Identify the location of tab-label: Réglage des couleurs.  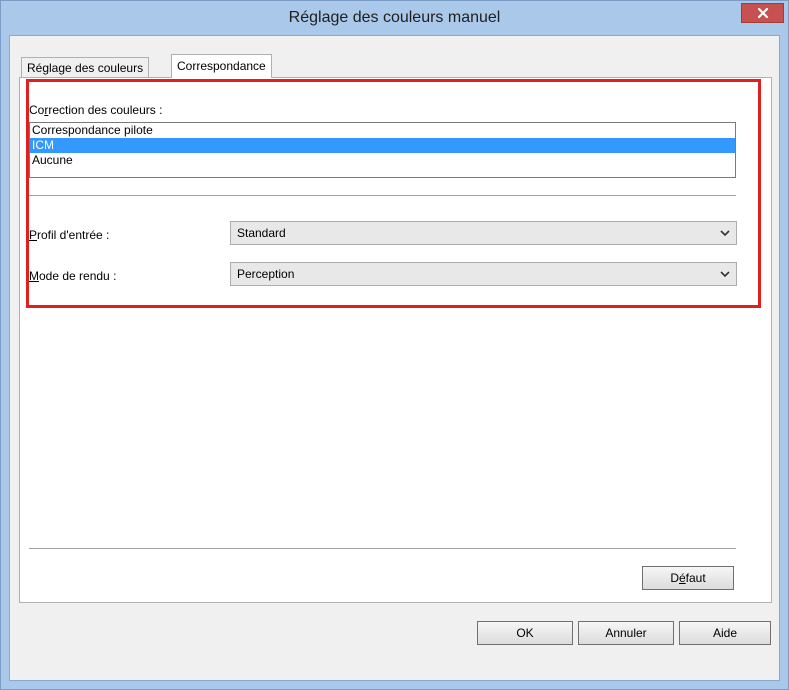
(85, 68).